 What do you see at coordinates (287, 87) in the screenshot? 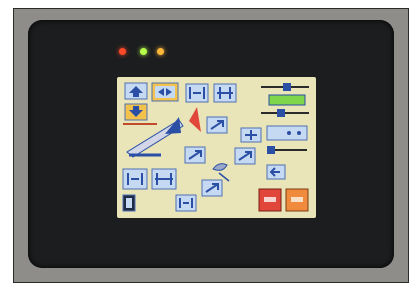
I see `top-scale-marker` at bounding box center [287, 87].